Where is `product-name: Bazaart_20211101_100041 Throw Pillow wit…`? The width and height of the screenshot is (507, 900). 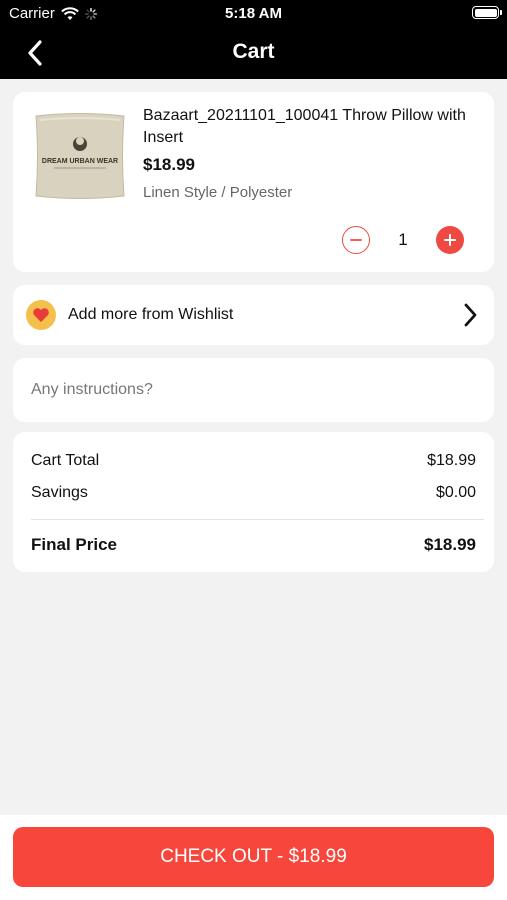
product-name: Bazaart_20211101_100041 Throw Pillow wit… is located at coordinates (308, 127).